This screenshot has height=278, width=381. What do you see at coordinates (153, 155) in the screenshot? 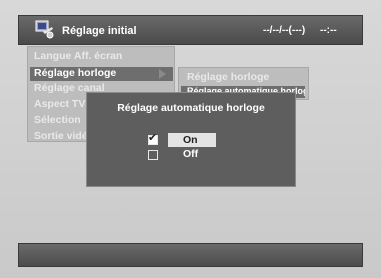
I see `checkbox-off` at bounding box center [153, 155].